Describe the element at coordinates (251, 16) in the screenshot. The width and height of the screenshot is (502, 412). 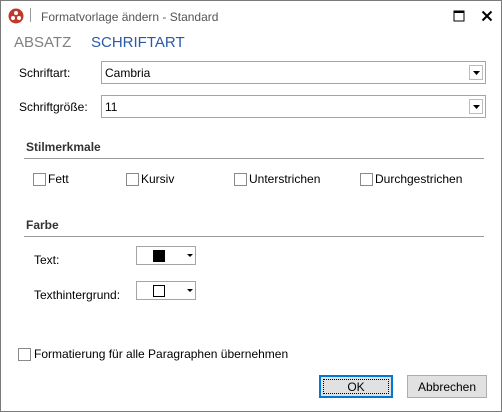
I see `title-bar: Formatvorlage ändern - Standard` at that location.